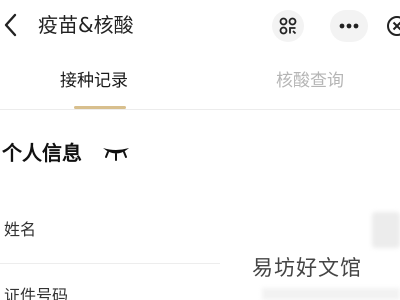  I want to click on name-label: 姓名, so click(20, 229).